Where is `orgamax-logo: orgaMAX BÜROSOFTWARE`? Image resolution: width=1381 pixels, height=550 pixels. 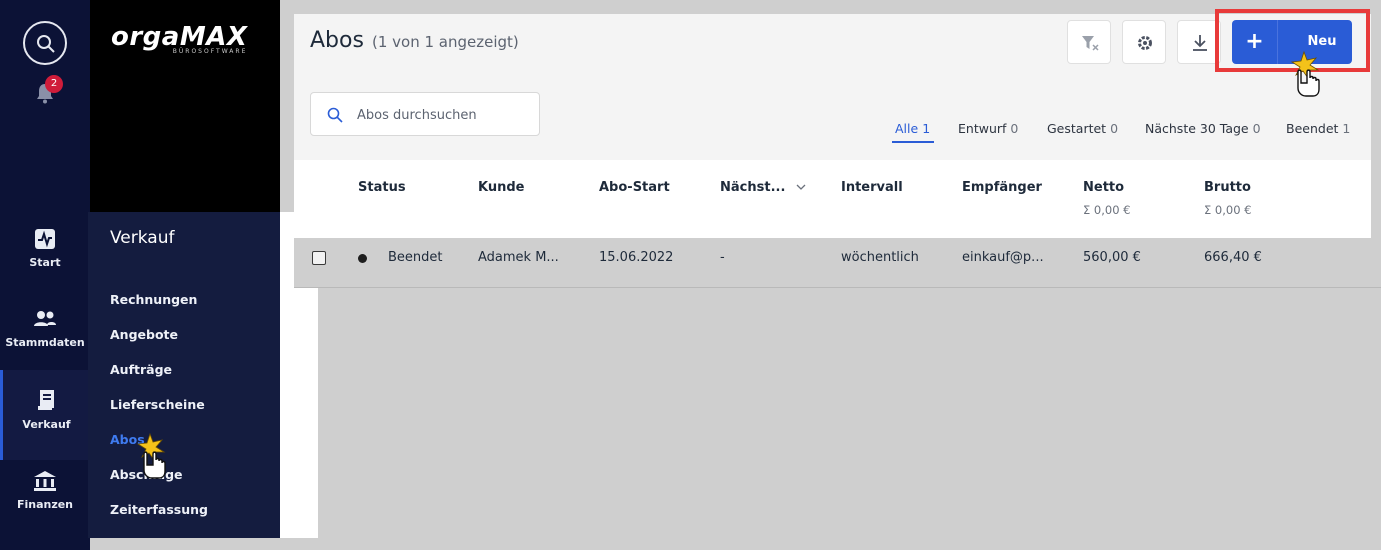
orgamax-logo: orgaMAX BÜROSOFTWARE is located at coordinates (179, 38).